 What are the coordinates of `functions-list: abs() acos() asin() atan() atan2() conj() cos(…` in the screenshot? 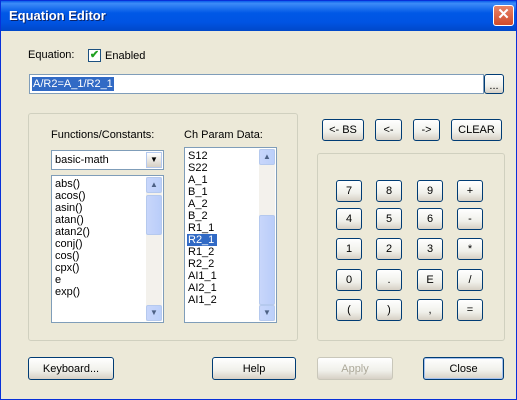 It's located at (107, 249).